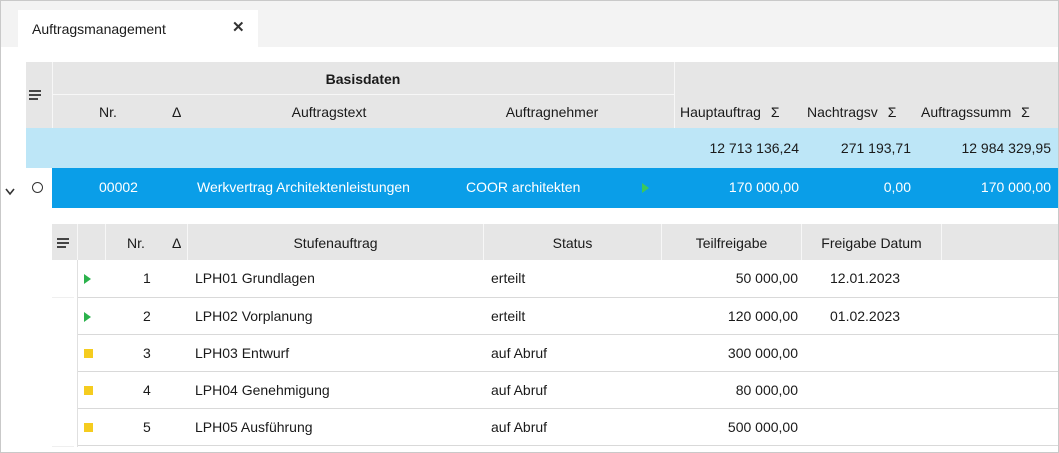 The height and width of the screenshot is (453, 1059). Describe the element at coordinates (77, 353) in the screenshot. I see `gutter-divider` at that location.